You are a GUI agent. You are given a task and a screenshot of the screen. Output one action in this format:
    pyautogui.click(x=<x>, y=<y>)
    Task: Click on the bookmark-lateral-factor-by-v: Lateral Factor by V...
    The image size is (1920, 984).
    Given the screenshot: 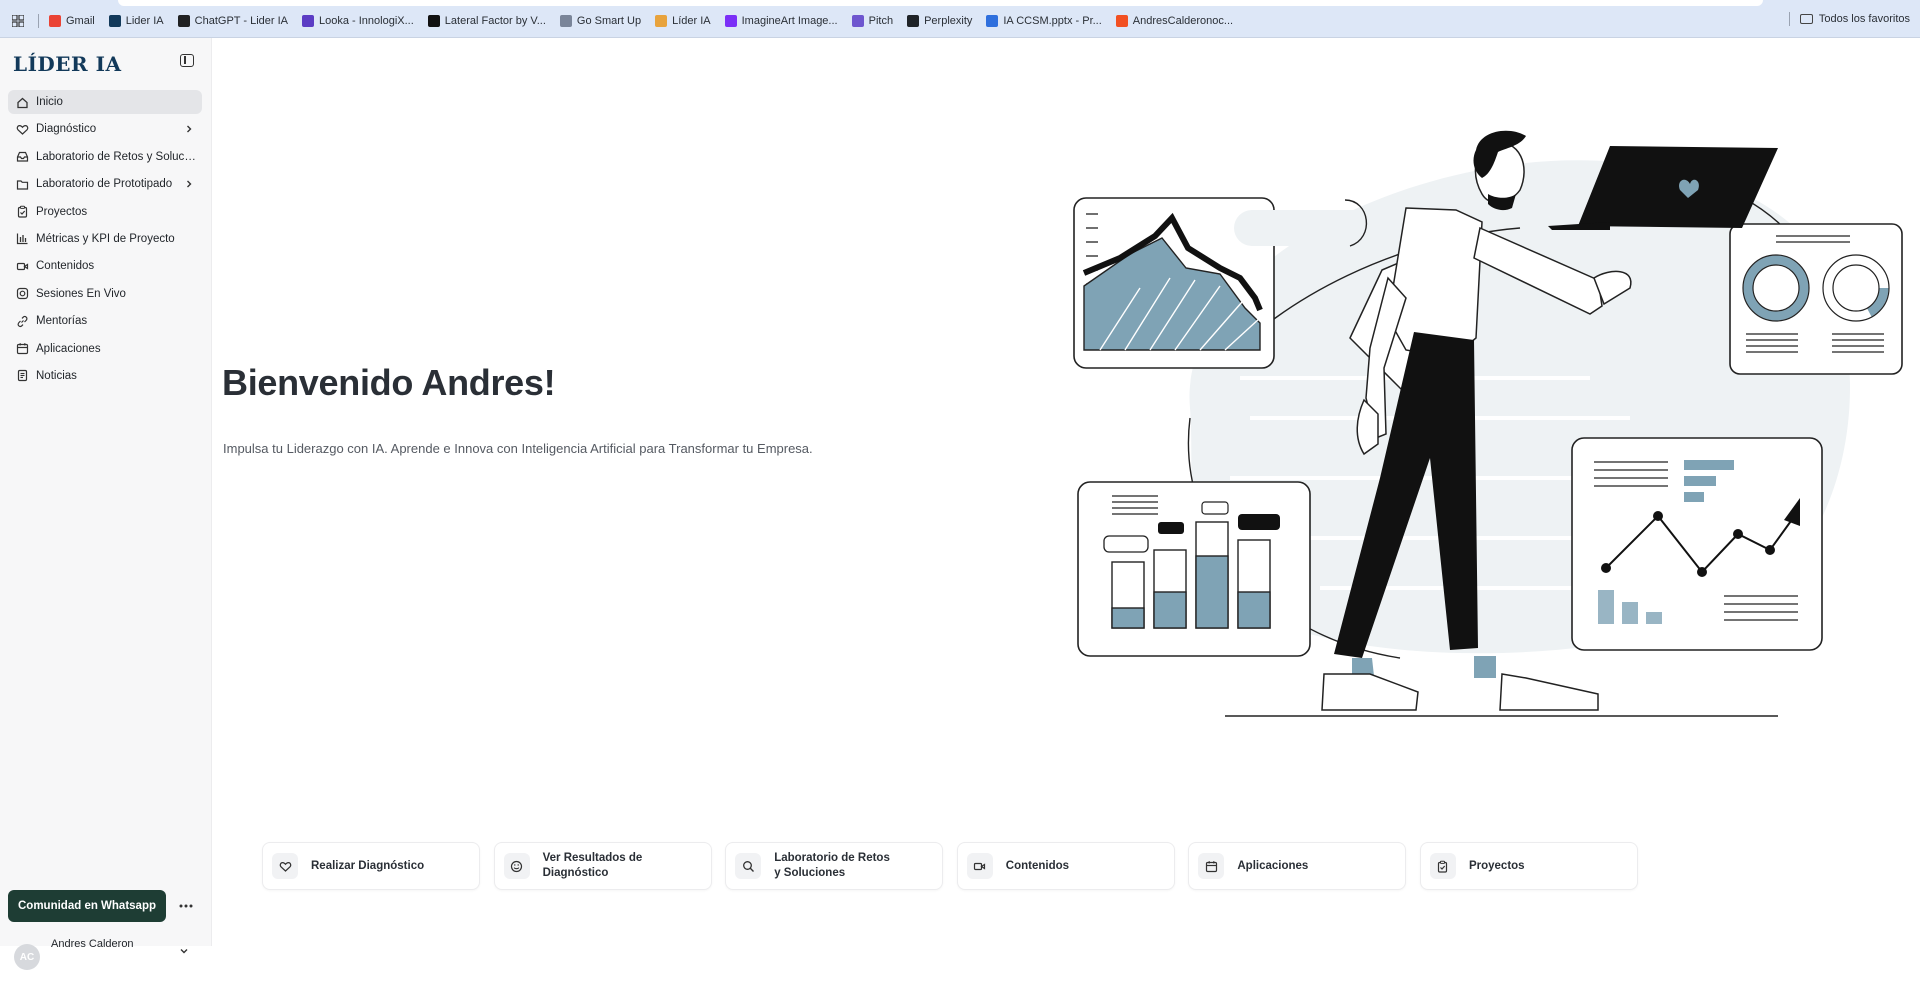 What is the action you would take?
    pyautogui.click(x=486, y=21)
    